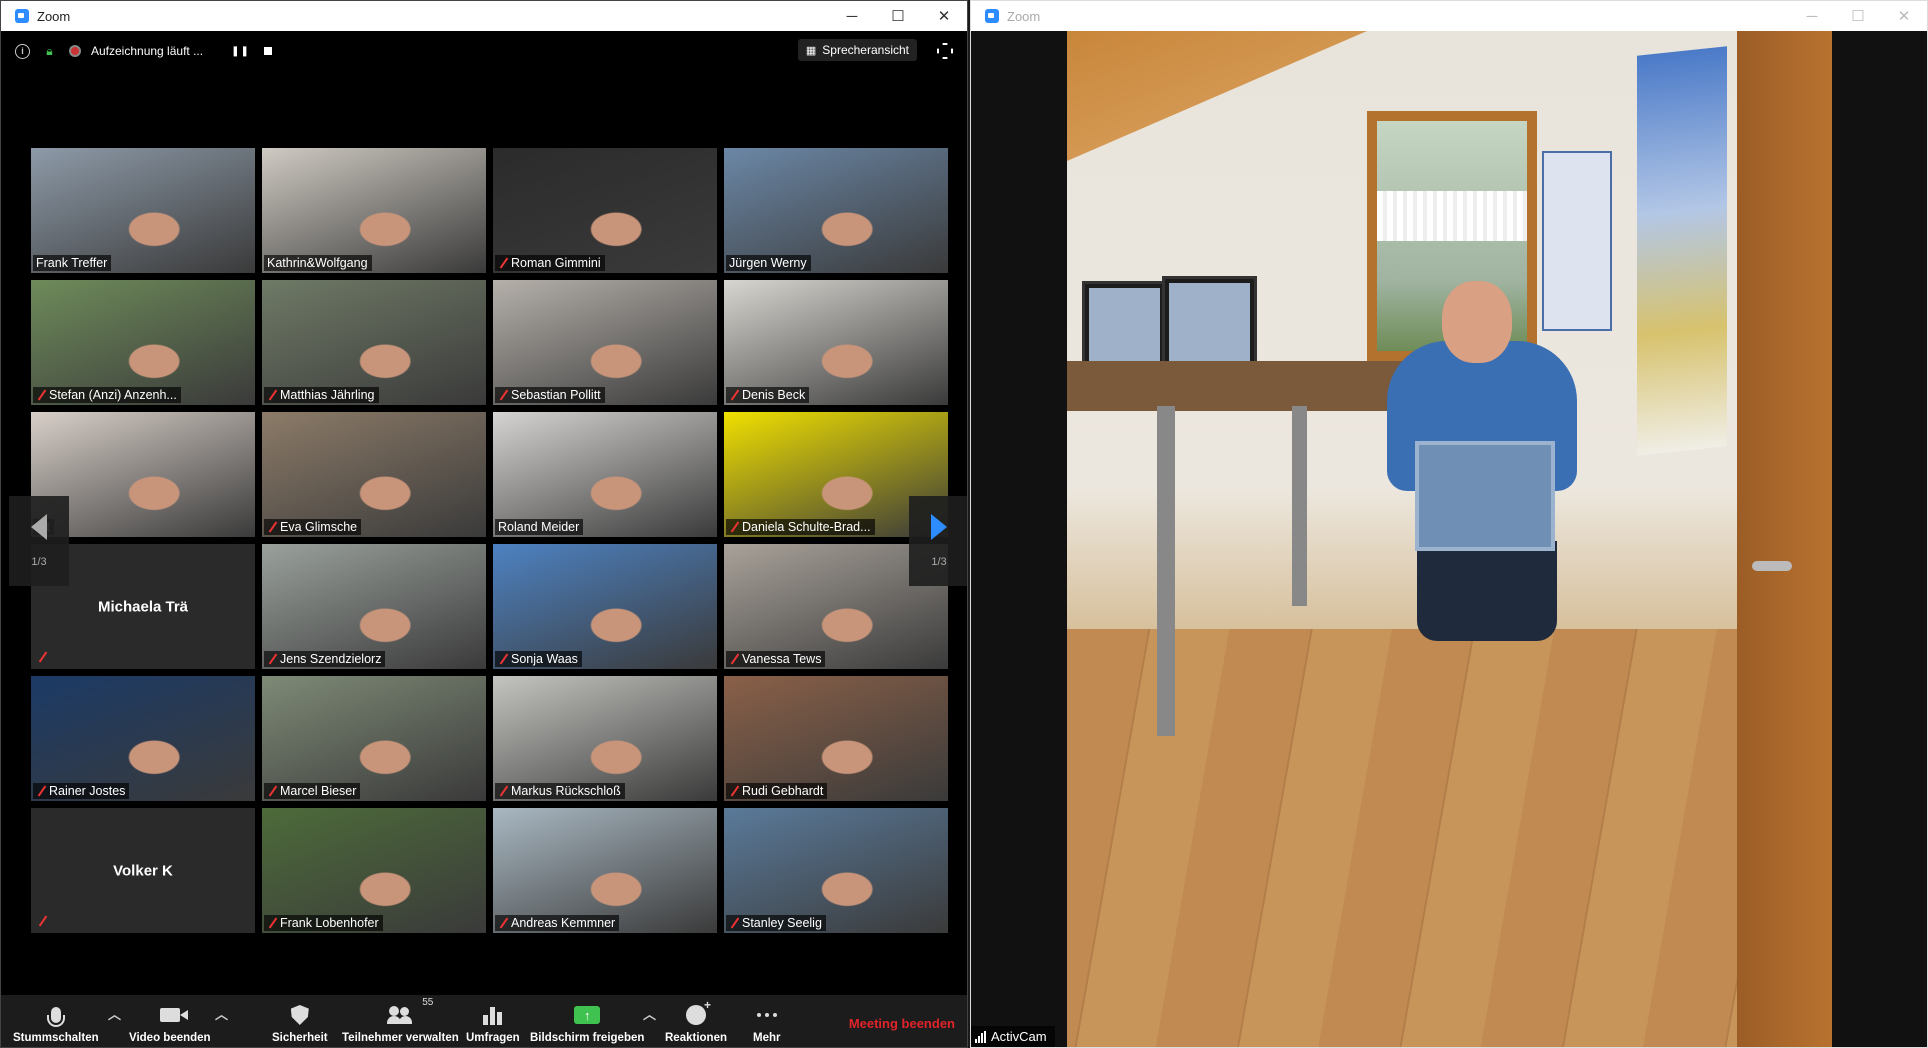  What do you see at coordinates (857, 50) in the screenshot?
I see `speaker-view-button: ▦ Sprecheransicht` at bounding box center [857, 50].